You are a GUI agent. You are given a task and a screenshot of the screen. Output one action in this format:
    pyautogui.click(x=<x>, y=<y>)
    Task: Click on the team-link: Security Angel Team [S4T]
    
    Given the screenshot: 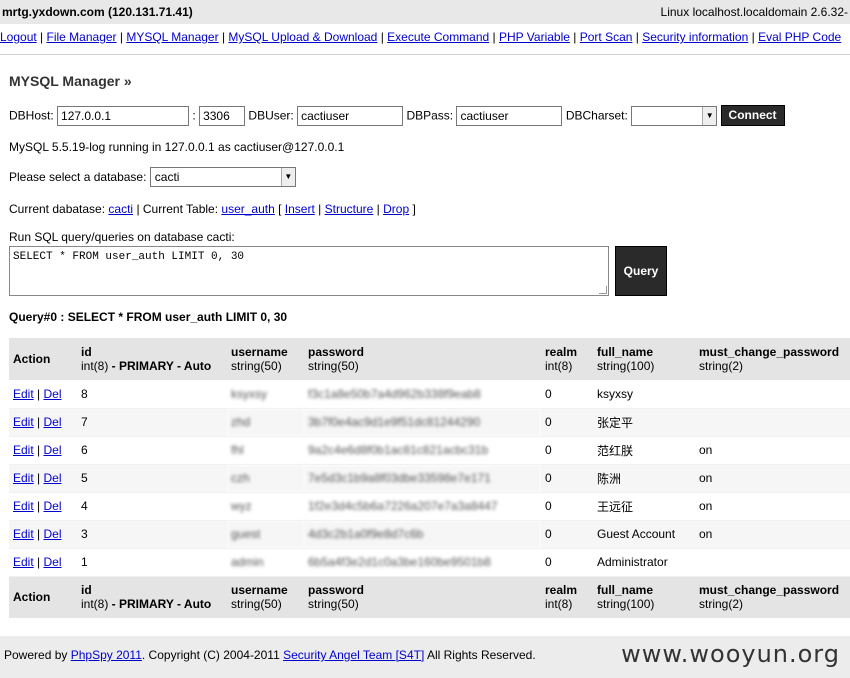 What is the action you would take?
    pyautogui.click(x=353, y=655)
    